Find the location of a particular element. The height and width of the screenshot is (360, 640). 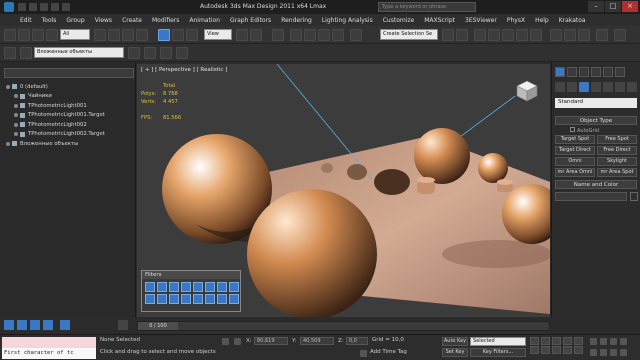

scene-search-input is located at coordinates (69, 73).